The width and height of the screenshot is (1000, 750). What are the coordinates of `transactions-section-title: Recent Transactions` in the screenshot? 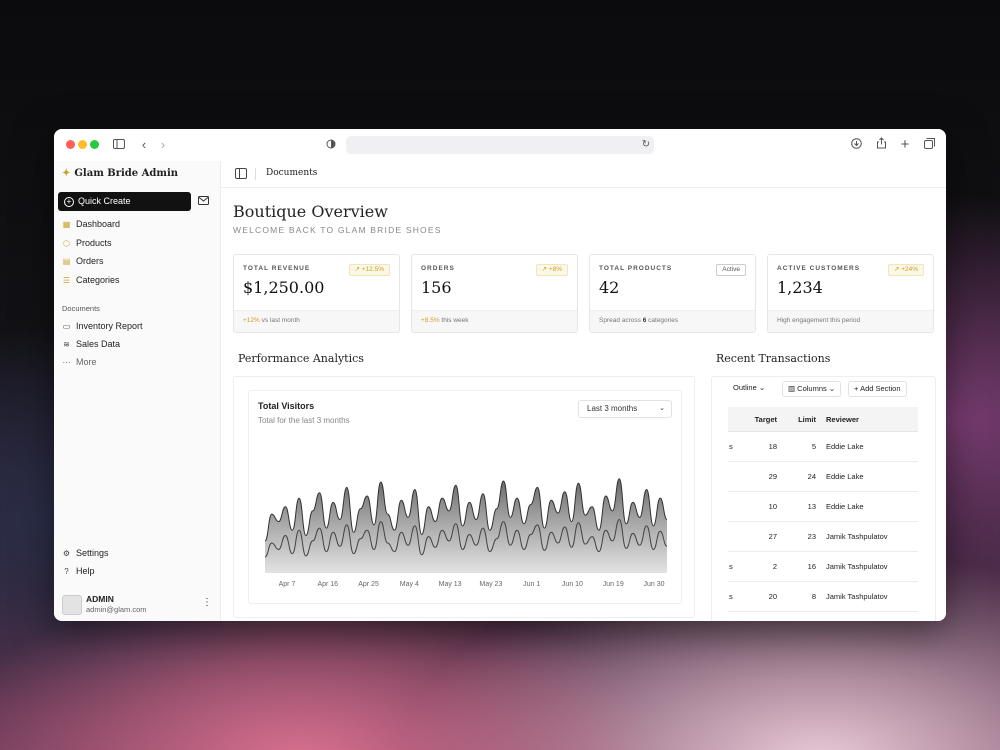 It's located at (773, 358).